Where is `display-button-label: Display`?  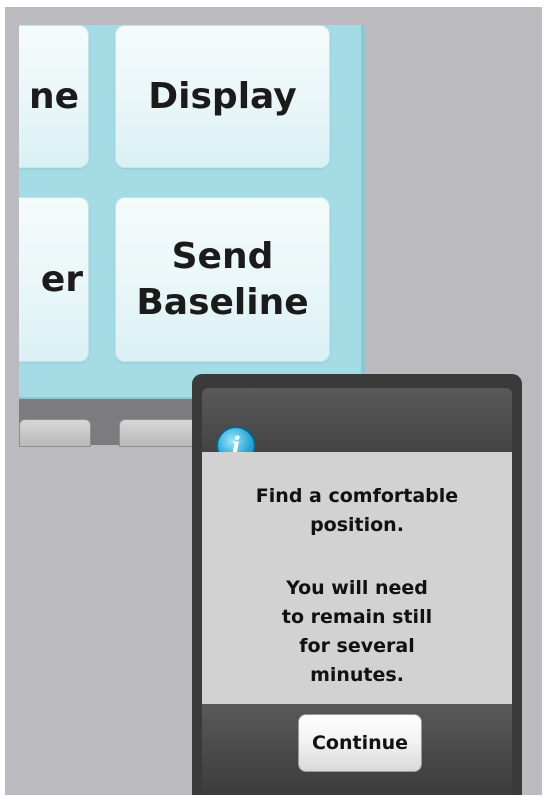 display-button-label: Display is located at coordinates (222, 96).